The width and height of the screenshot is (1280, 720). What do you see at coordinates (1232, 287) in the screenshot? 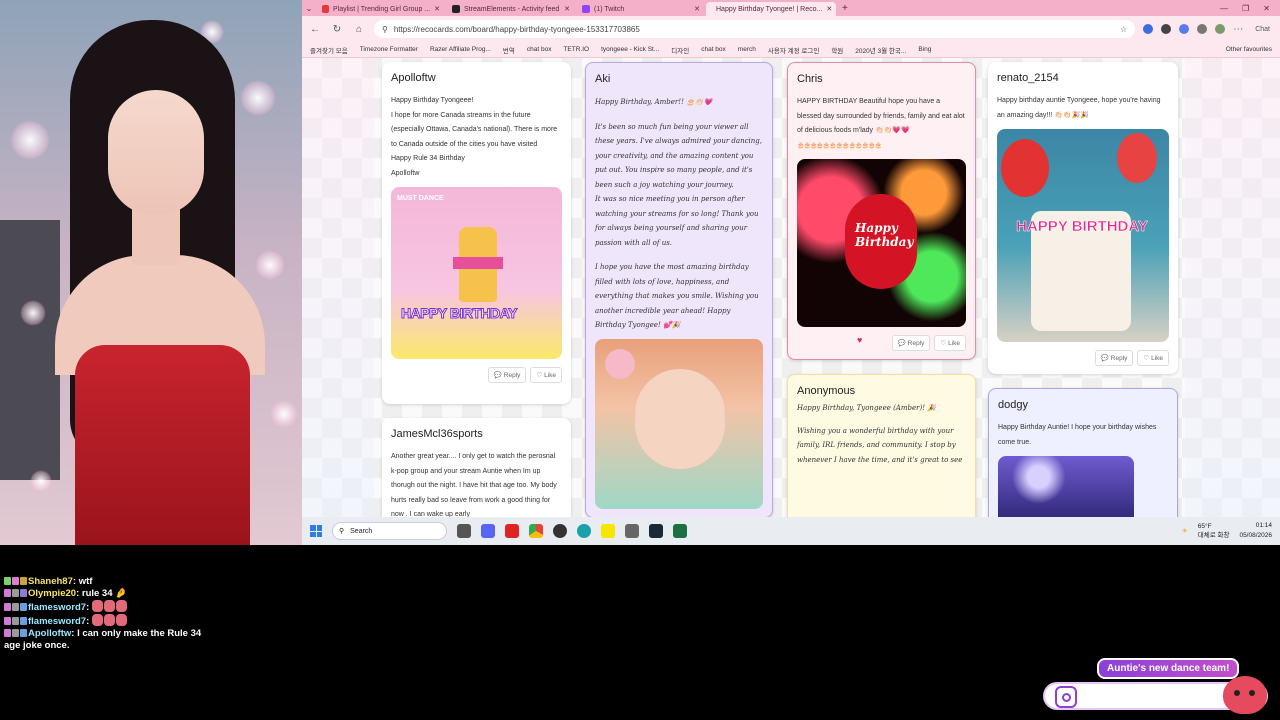
I see `party-decor-right` at bounding box center [1232, 287].